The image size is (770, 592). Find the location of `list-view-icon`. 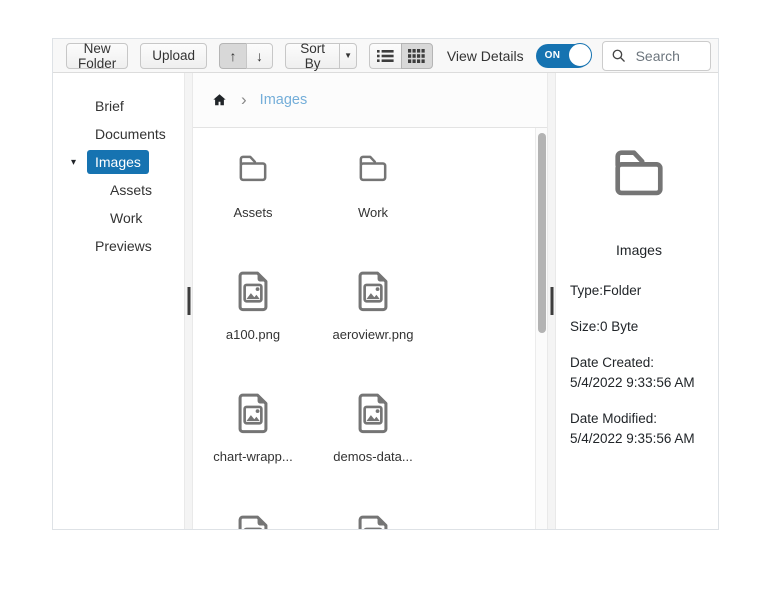

list-view-icon is located at coordinates (385, 55).